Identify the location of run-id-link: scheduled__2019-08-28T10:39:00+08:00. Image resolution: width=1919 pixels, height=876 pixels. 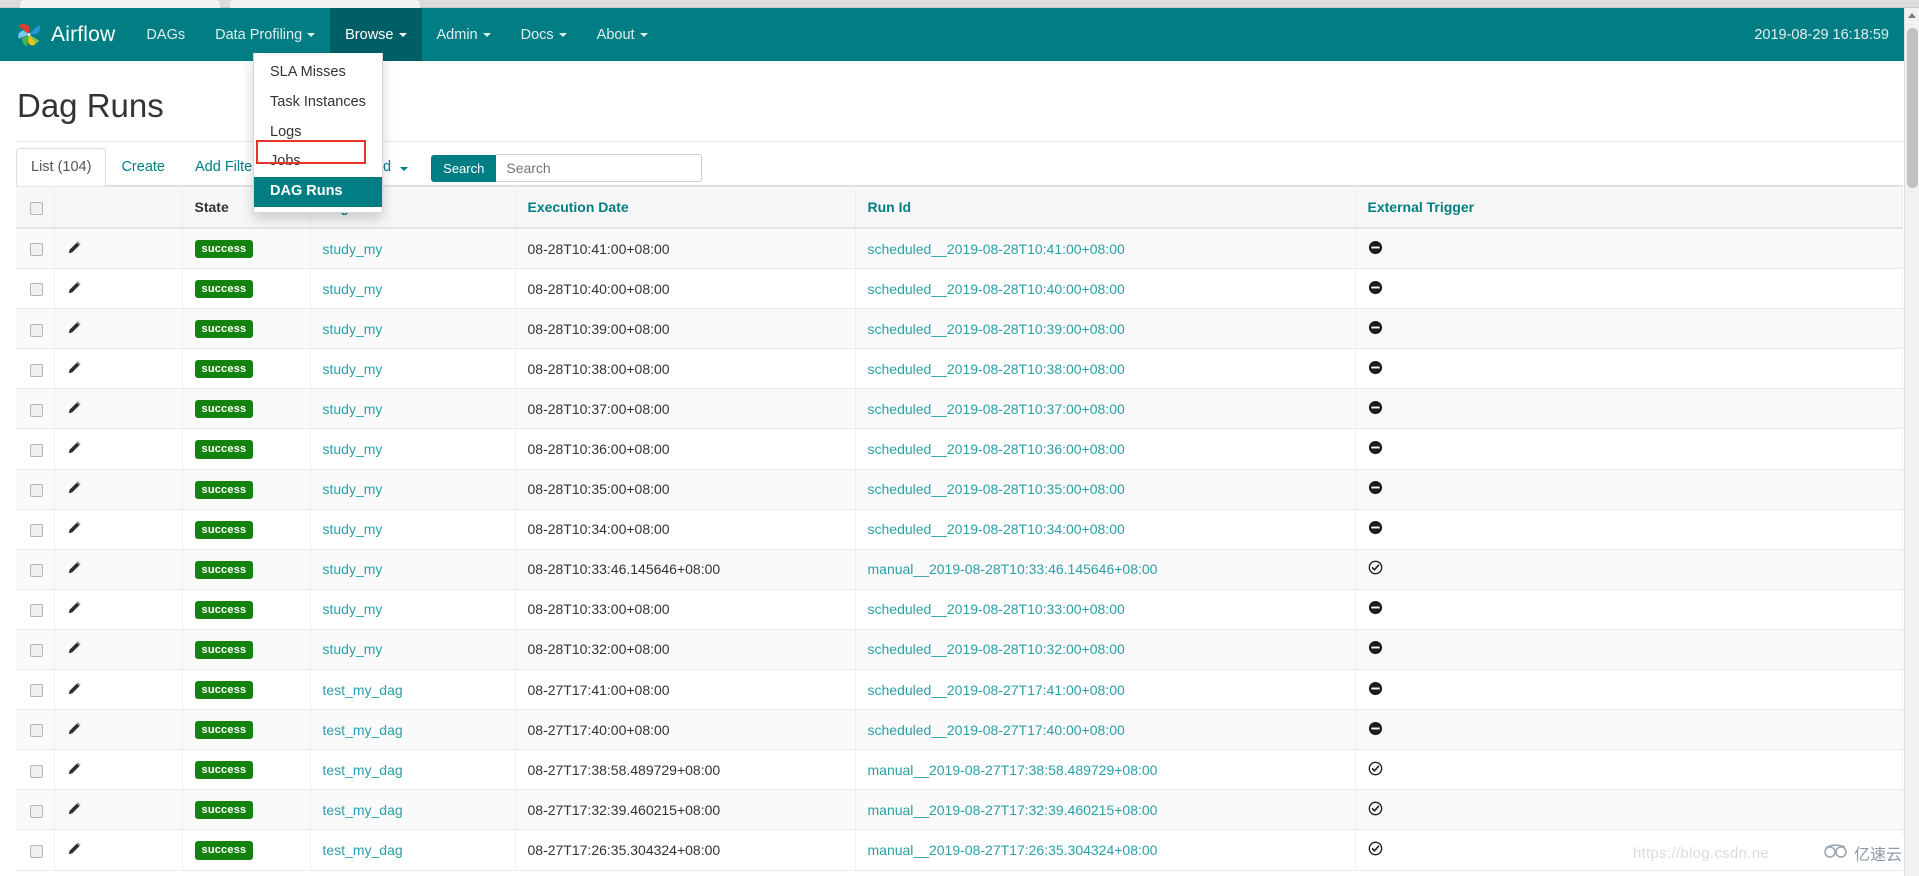
(996, 329).